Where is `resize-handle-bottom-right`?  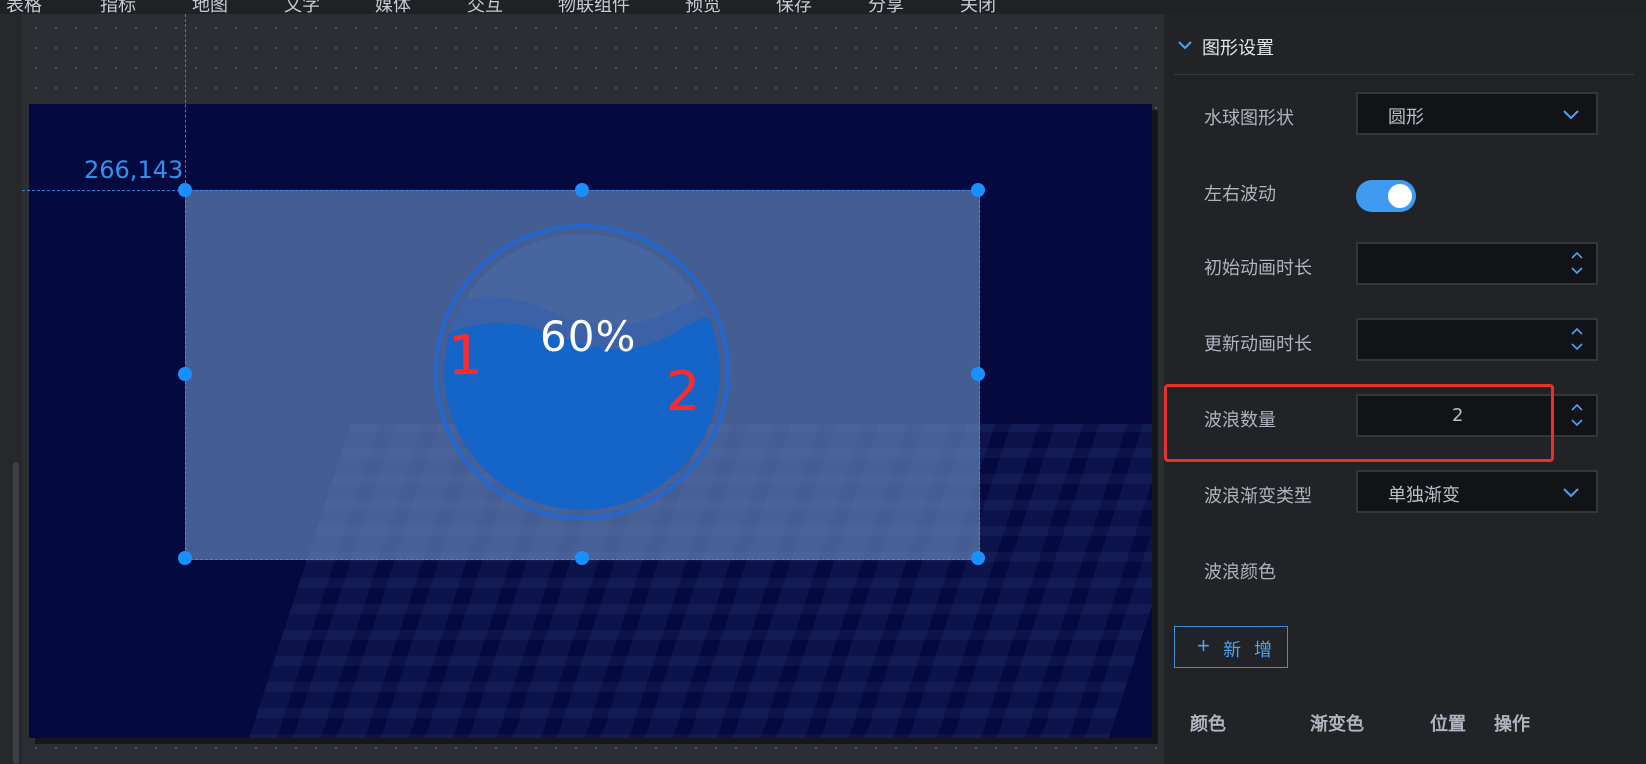
resize-handle-bottom-right is located at coordinates (978, 558).